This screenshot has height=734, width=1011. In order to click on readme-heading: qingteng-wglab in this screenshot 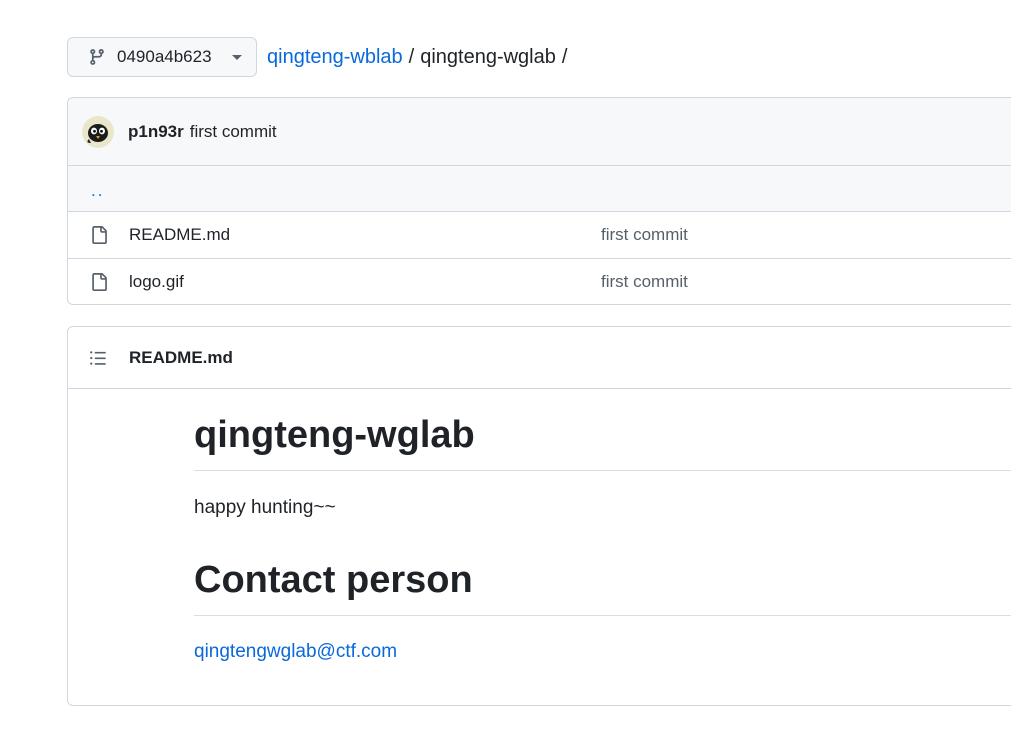, I will do `click(334, 435)`.